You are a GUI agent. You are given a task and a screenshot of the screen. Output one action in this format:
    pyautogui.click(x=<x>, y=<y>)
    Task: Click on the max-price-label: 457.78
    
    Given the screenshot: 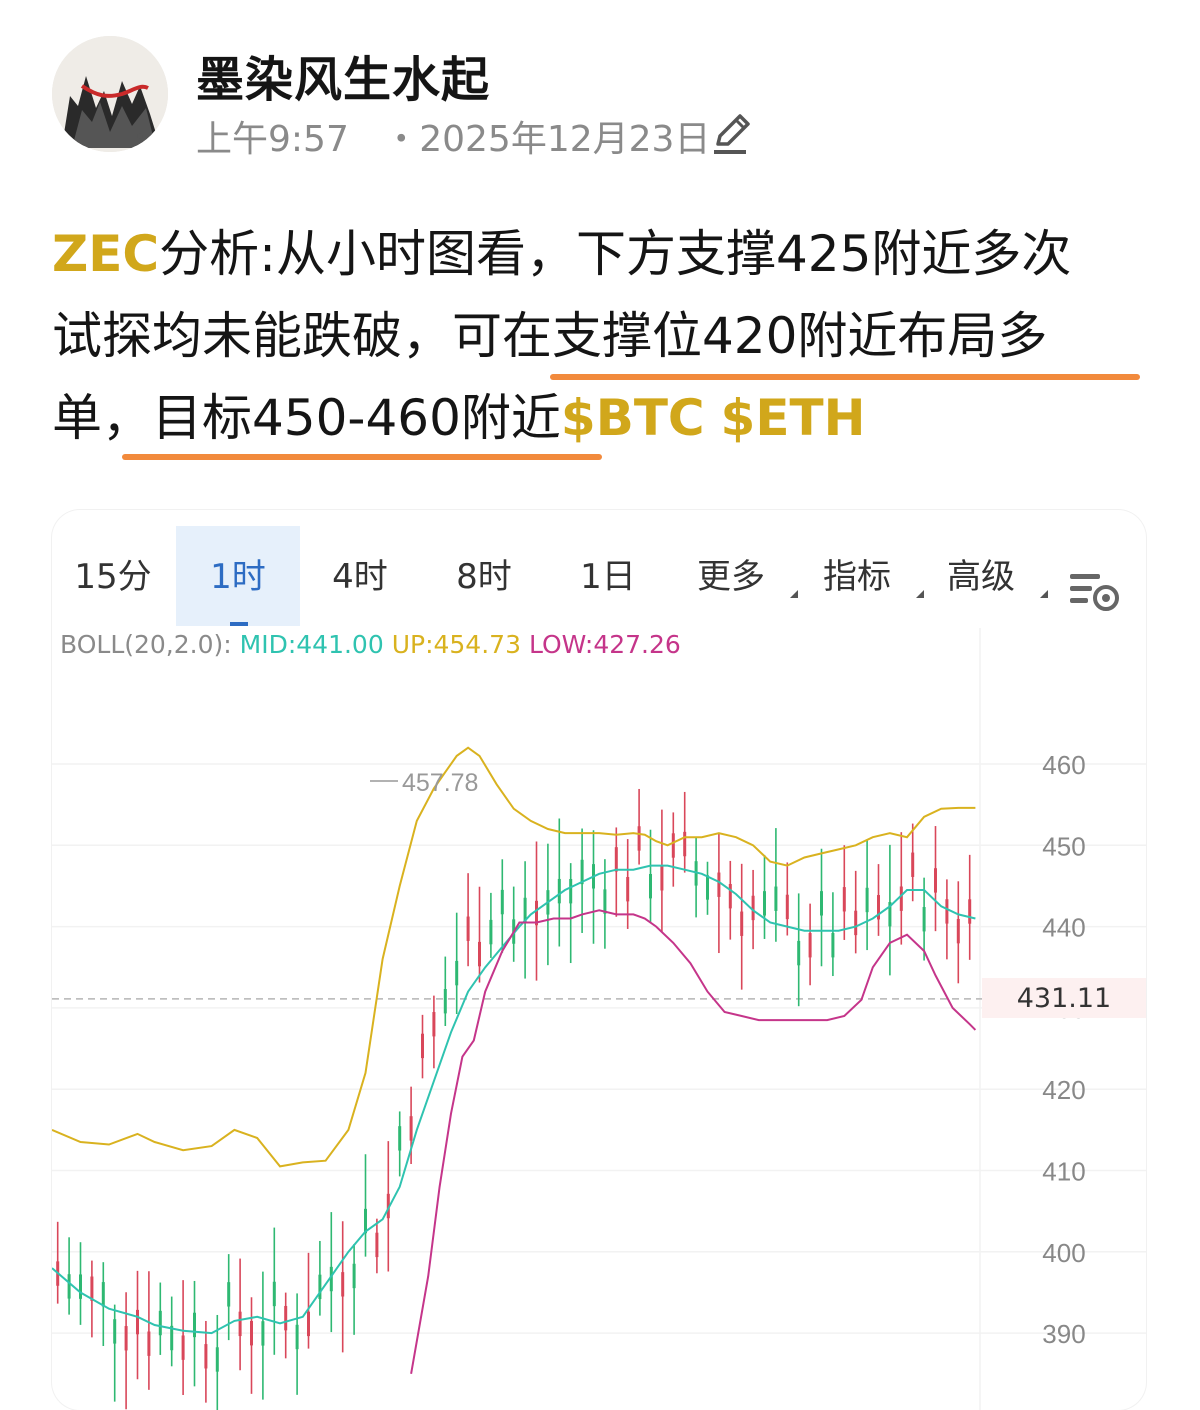 What is the action you would take?
    pyautogui.click(x=440, y=783)
    